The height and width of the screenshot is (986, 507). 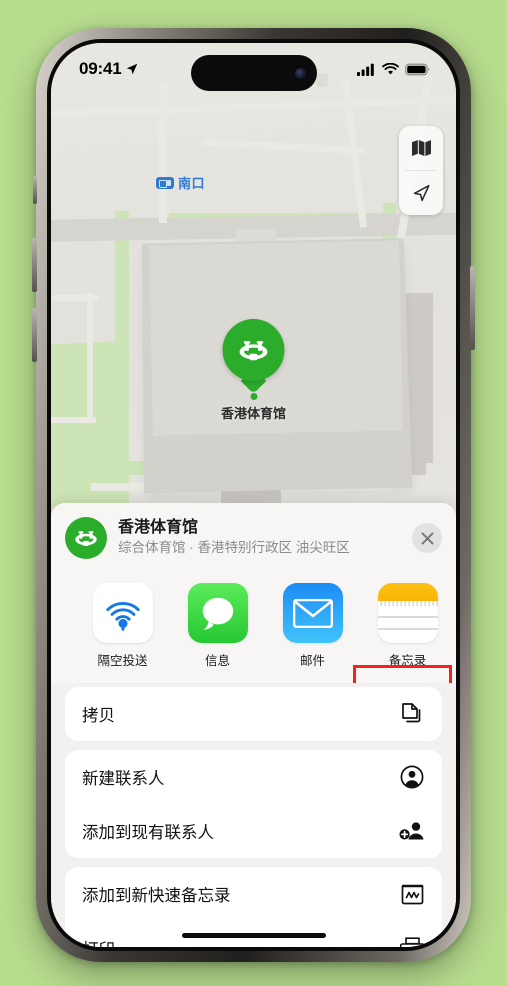 What do you see at coordinates (98, 941) in the screenshot?
I see `action-label: 打印` at bounding box center [98, 941].